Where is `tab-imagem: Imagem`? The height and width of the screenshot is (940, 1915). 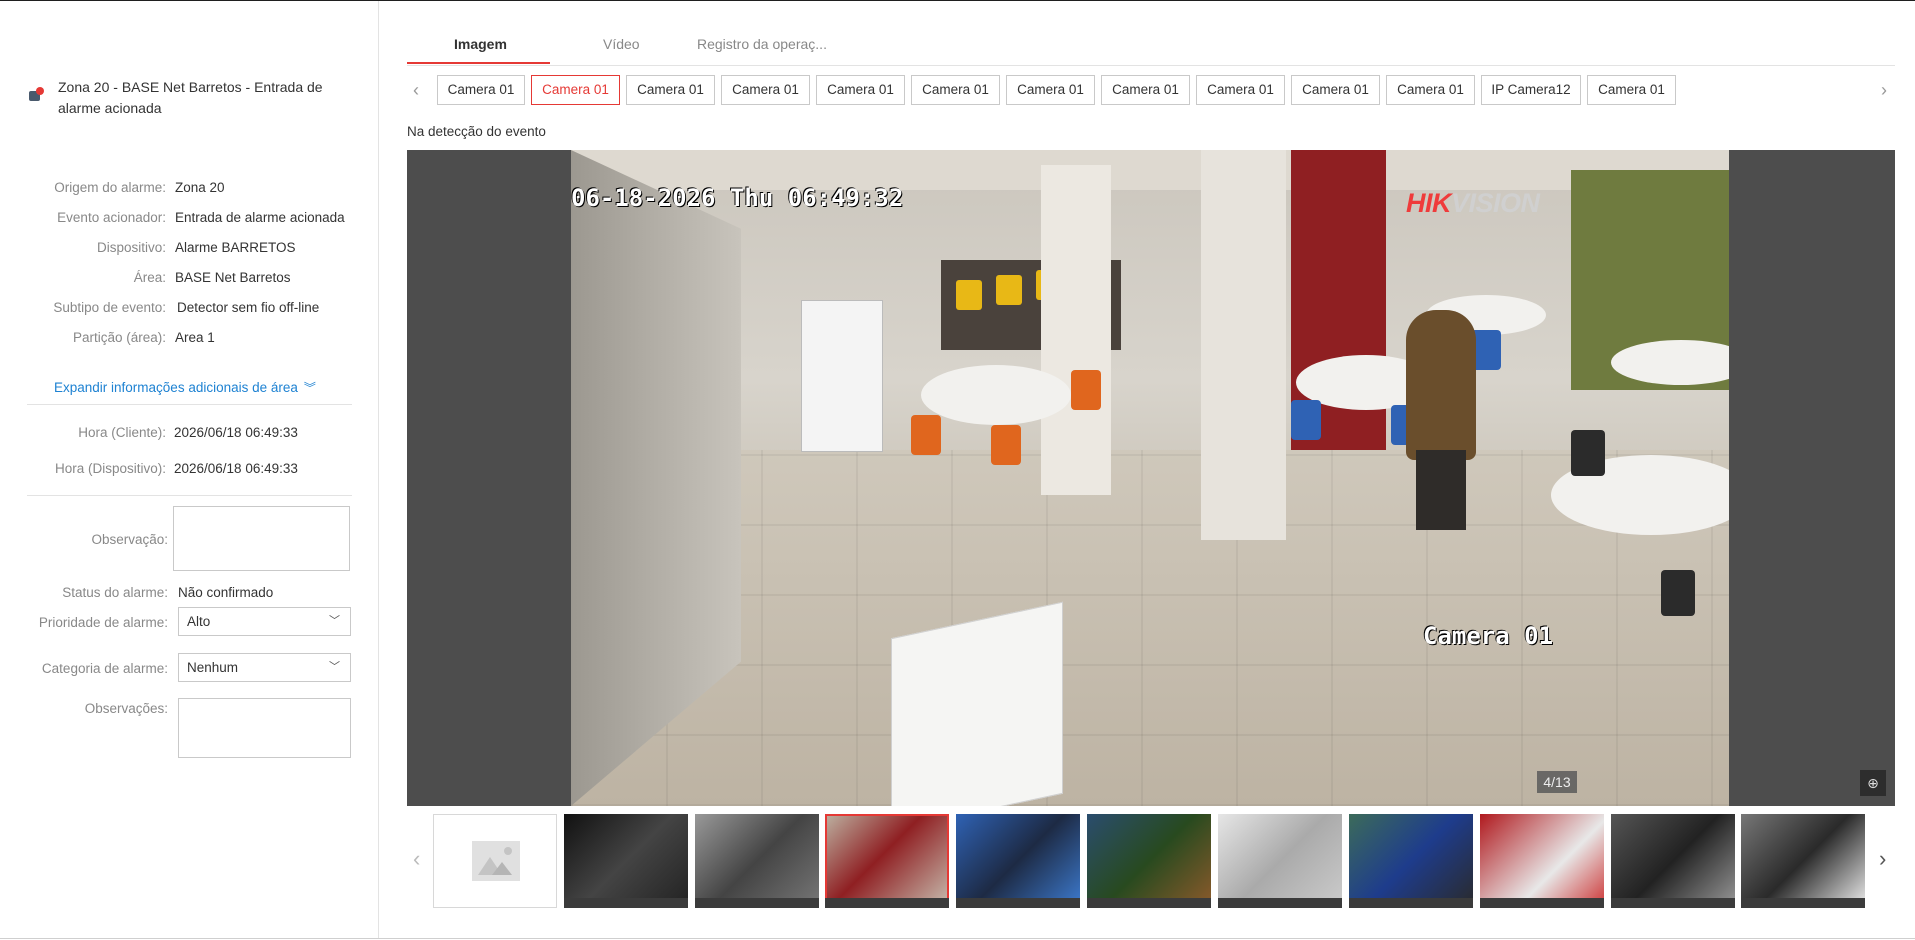
tab-imagem: Imagem is located at coordinates (480, 44).